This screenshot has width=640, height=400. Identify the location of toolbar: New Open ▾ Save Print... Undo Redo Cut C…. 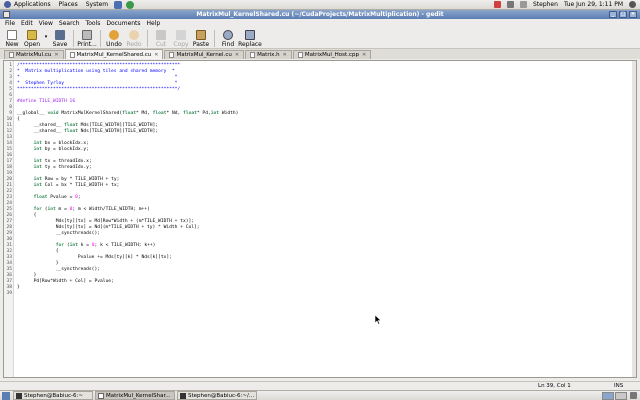
(320, 38).